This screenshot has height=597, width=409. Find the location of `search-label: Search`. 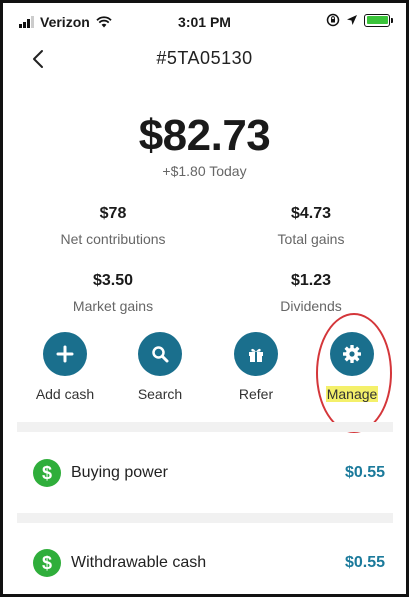

search-label: Search is located at coordinates (160, 394).